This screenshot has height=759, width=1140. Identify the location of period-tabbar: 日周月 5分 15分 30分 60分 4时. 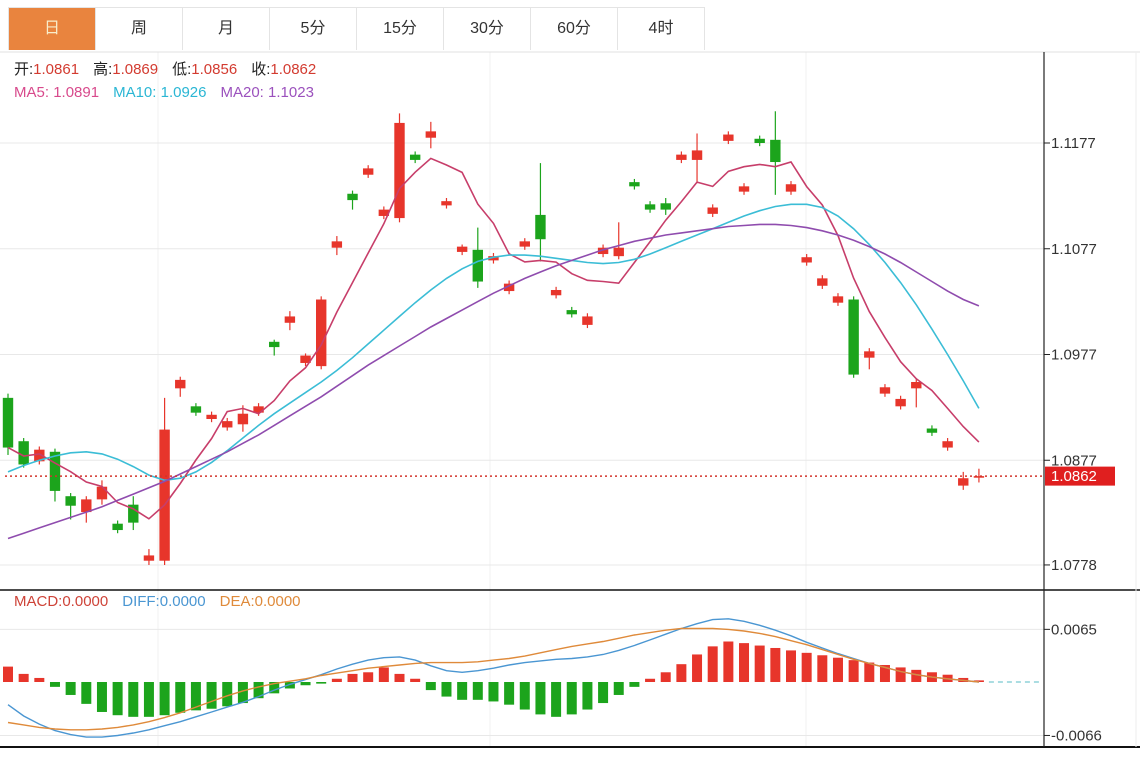
(356, 28).